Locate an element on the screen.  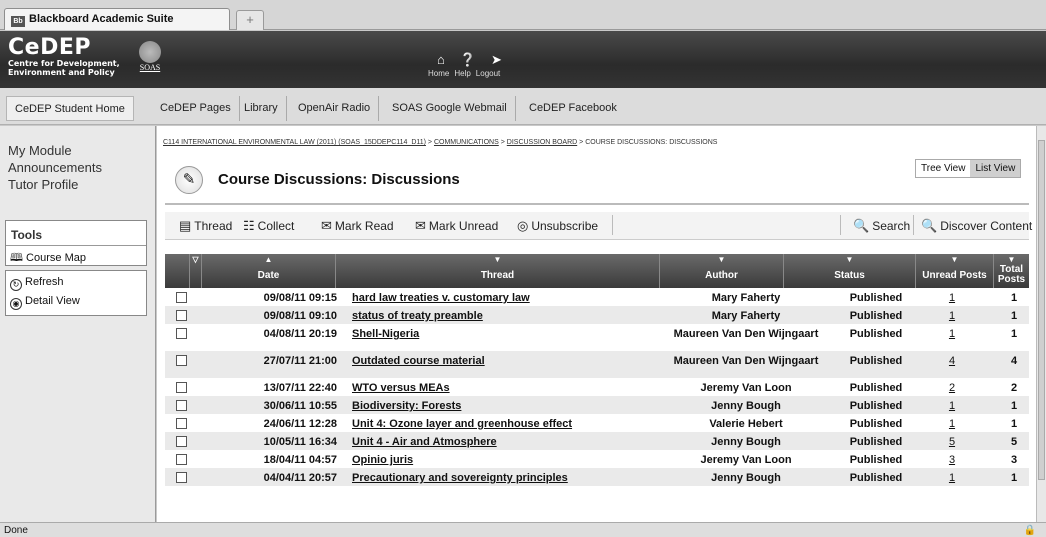
top-nav-labels: Home Help Logout is located at coordinates (478, 73).